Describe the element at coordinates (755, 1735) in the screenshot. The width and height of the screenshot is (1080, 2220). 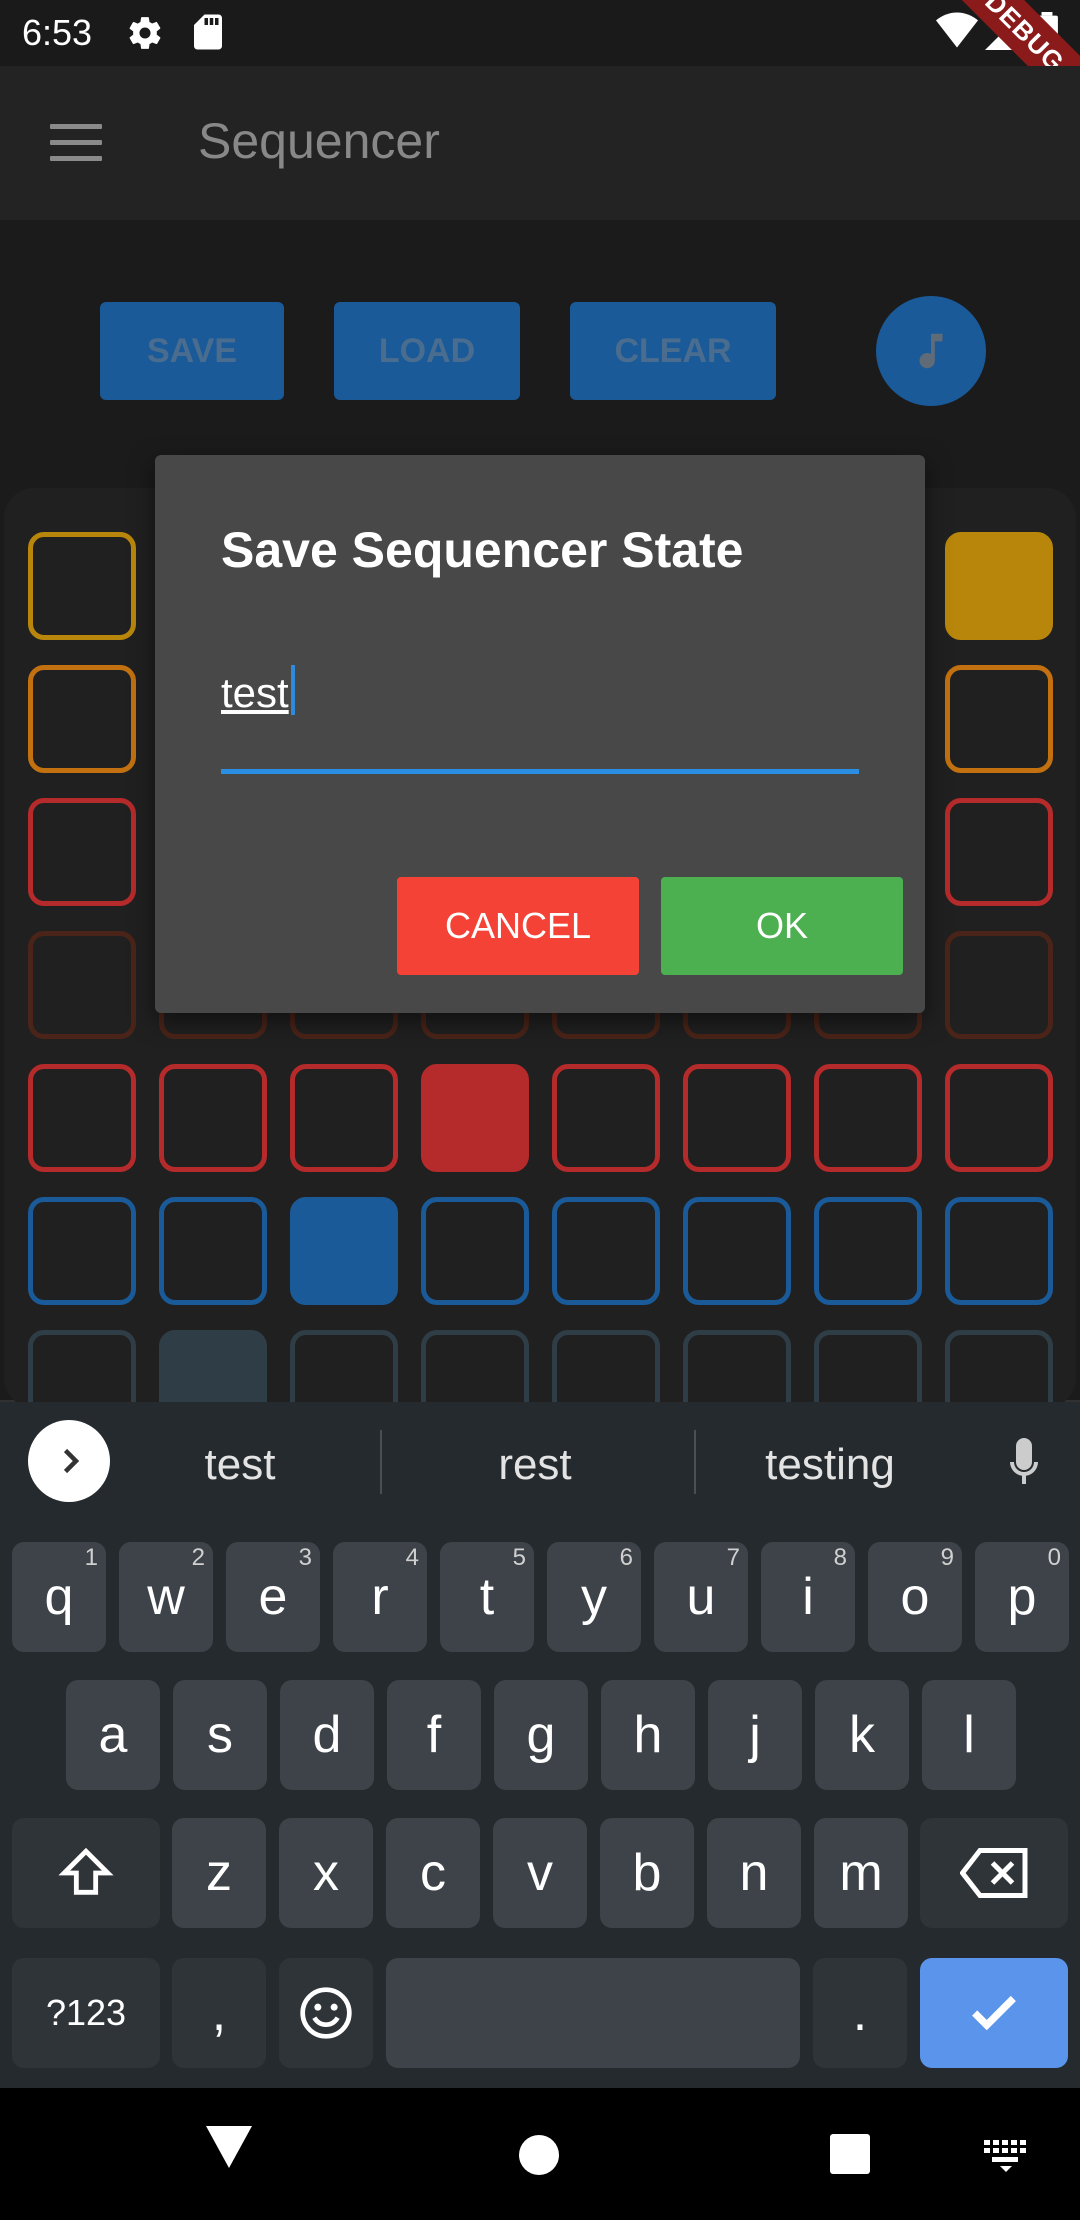
I see `key-j: j` at that location.